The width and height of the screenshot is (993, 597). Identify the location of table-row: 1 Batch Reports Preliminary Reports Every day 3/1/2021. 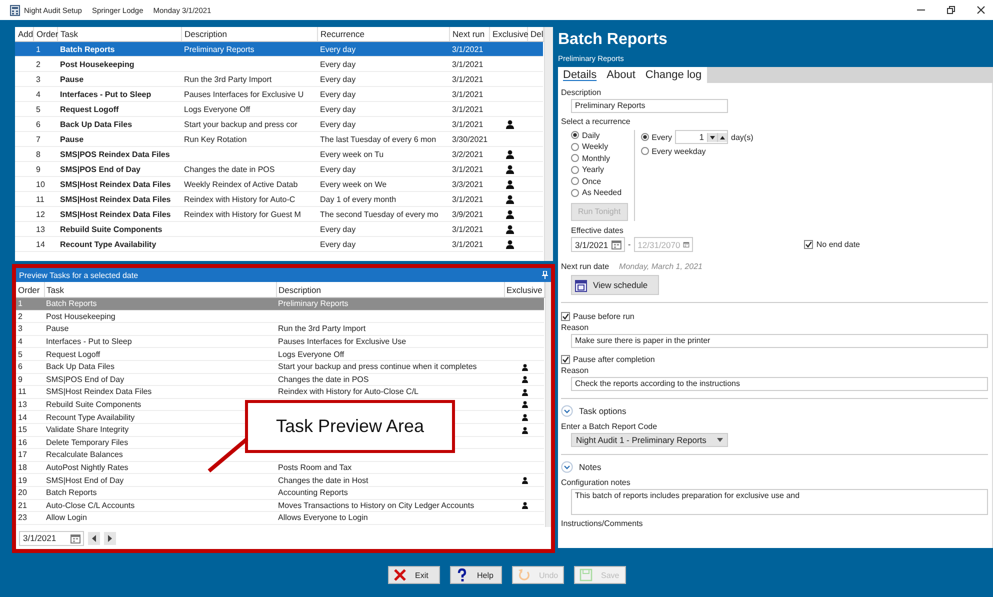
(279, 49).